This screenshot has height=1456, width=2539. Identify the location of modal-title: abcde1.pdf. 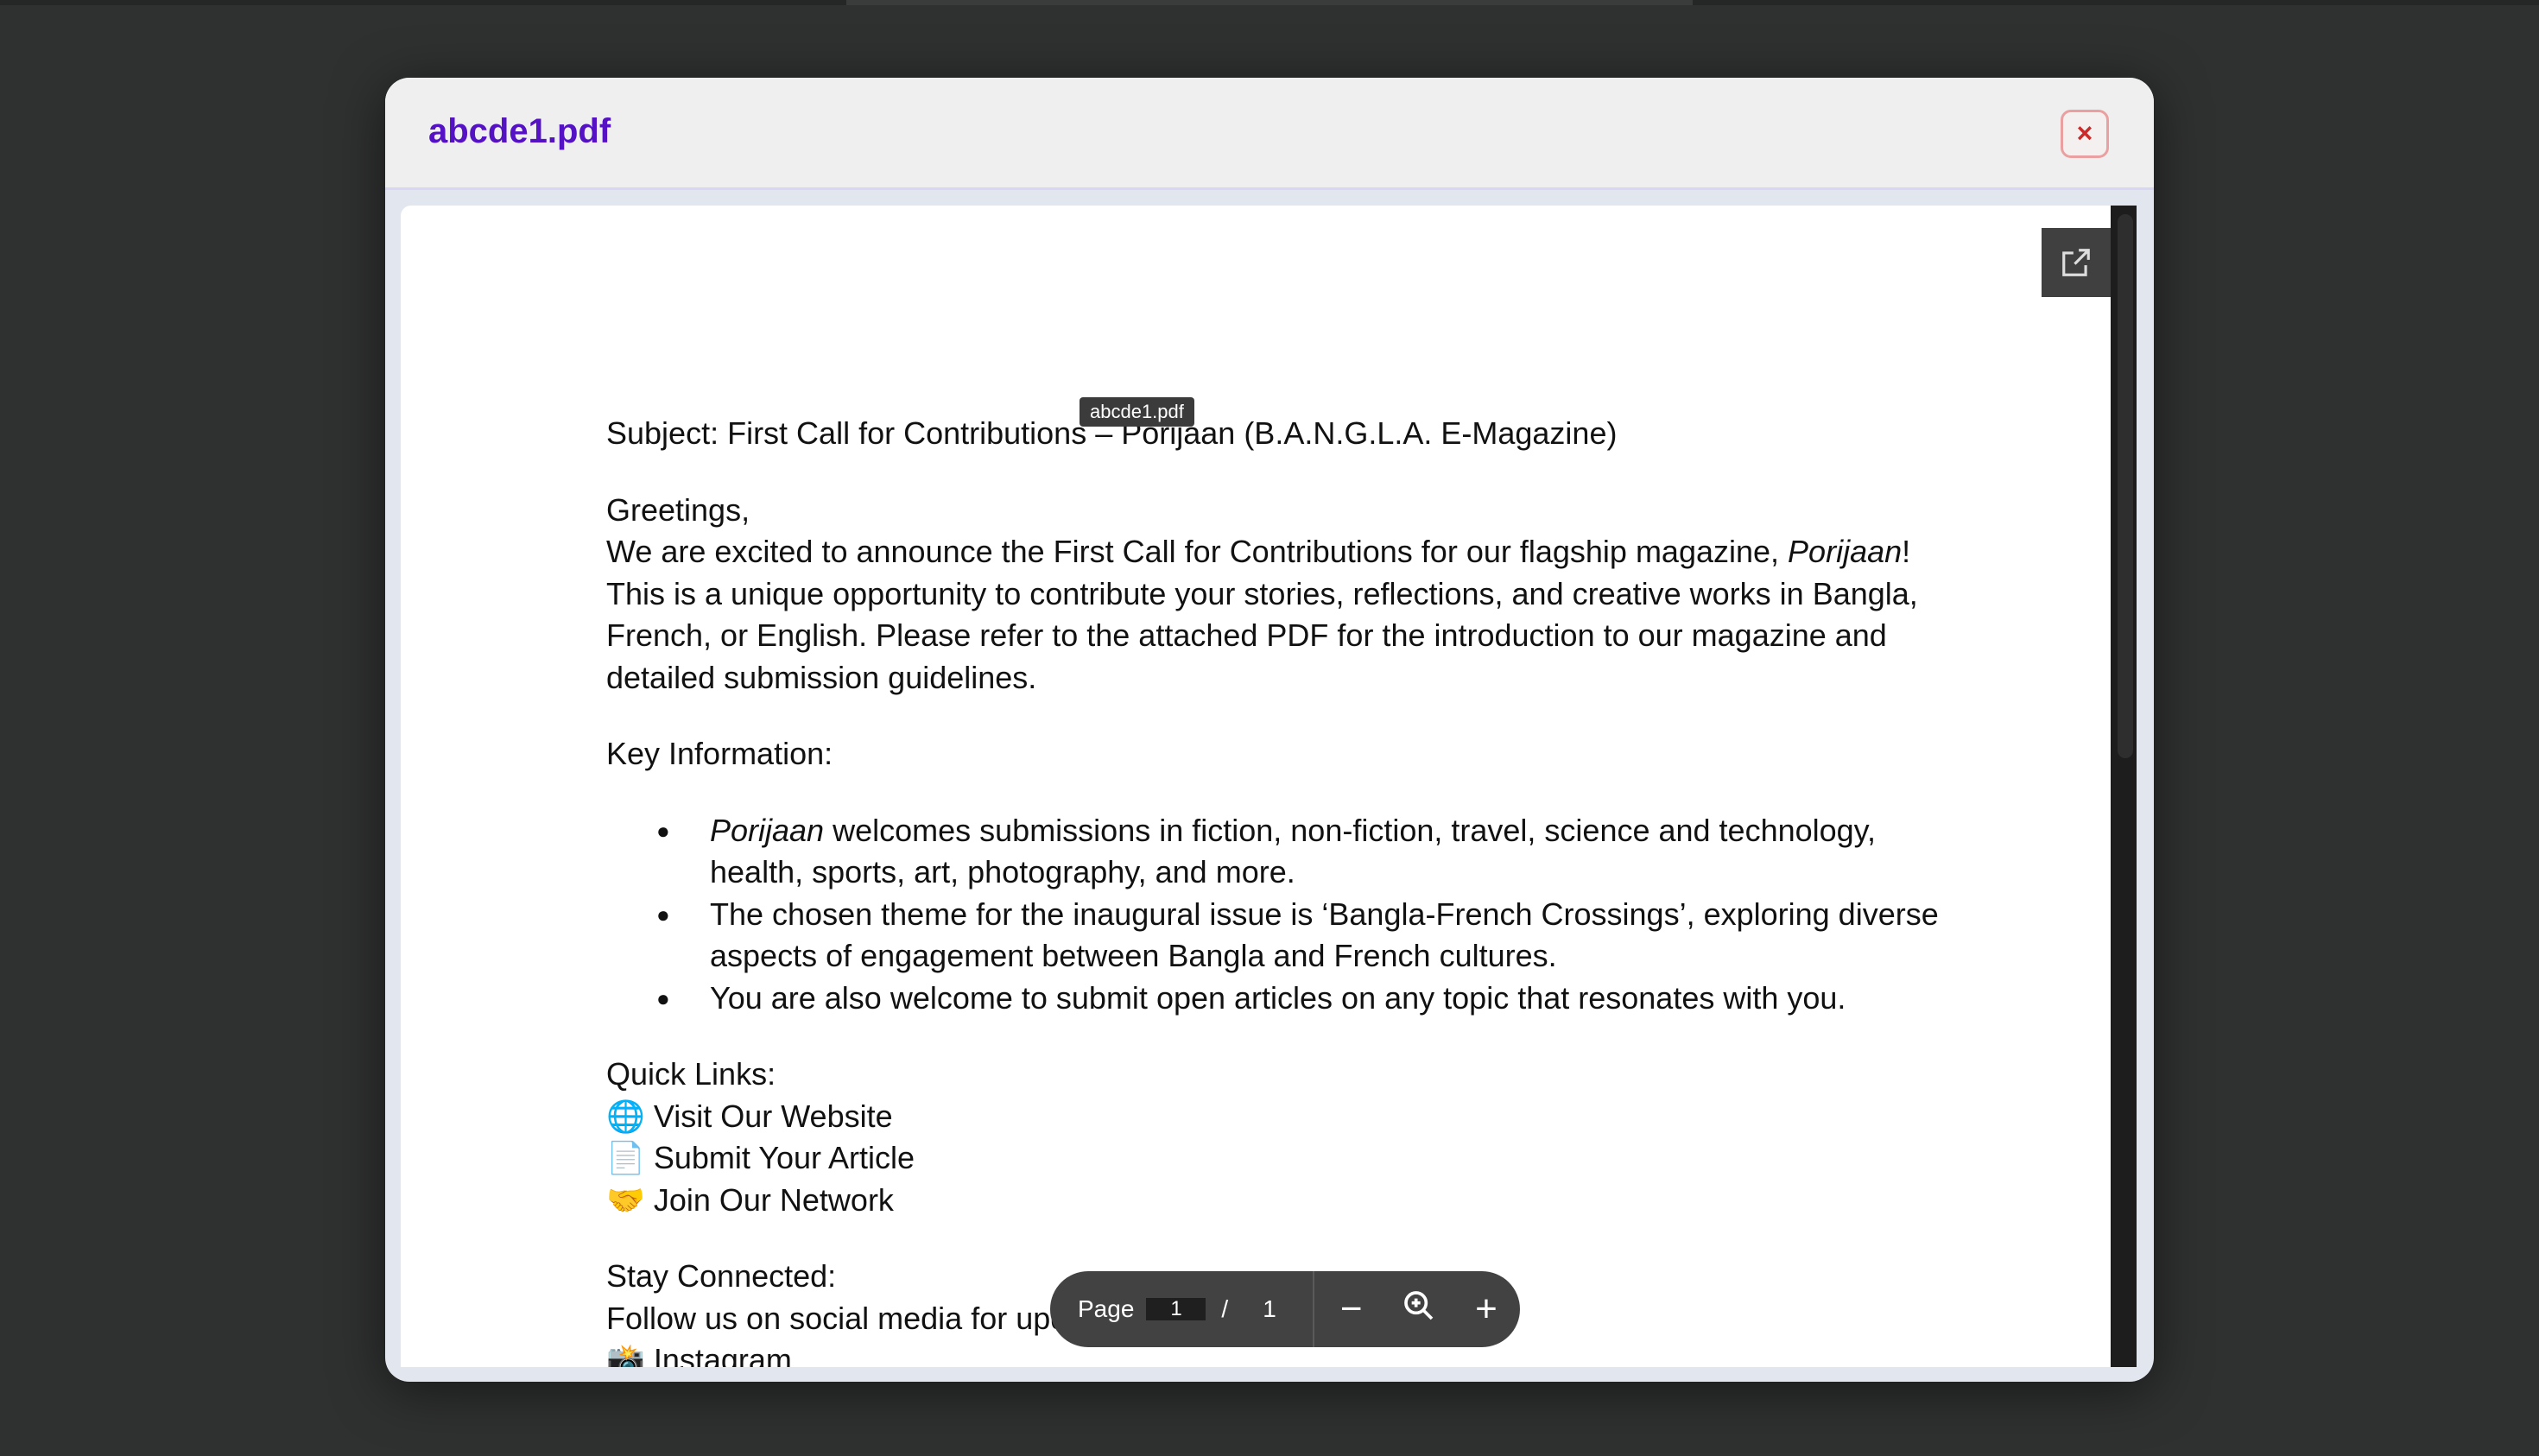
(519, 131).